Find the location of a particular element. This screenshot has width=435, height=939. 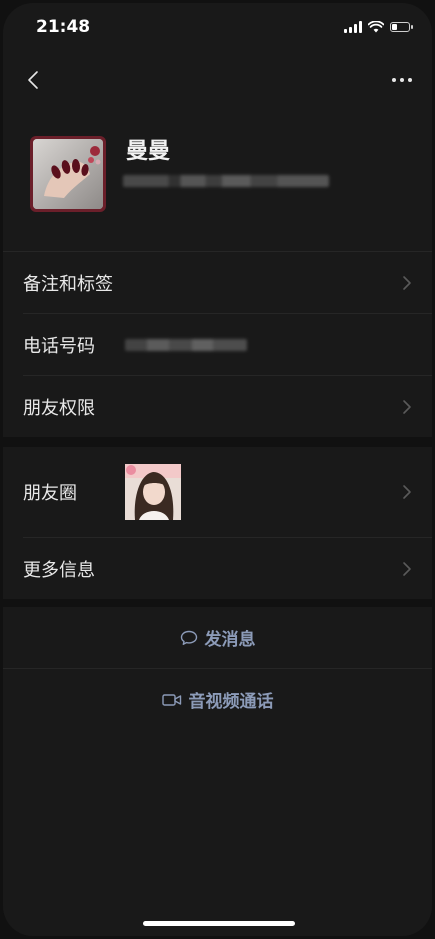

more-dots-icon is located at coordinates (402, 80).